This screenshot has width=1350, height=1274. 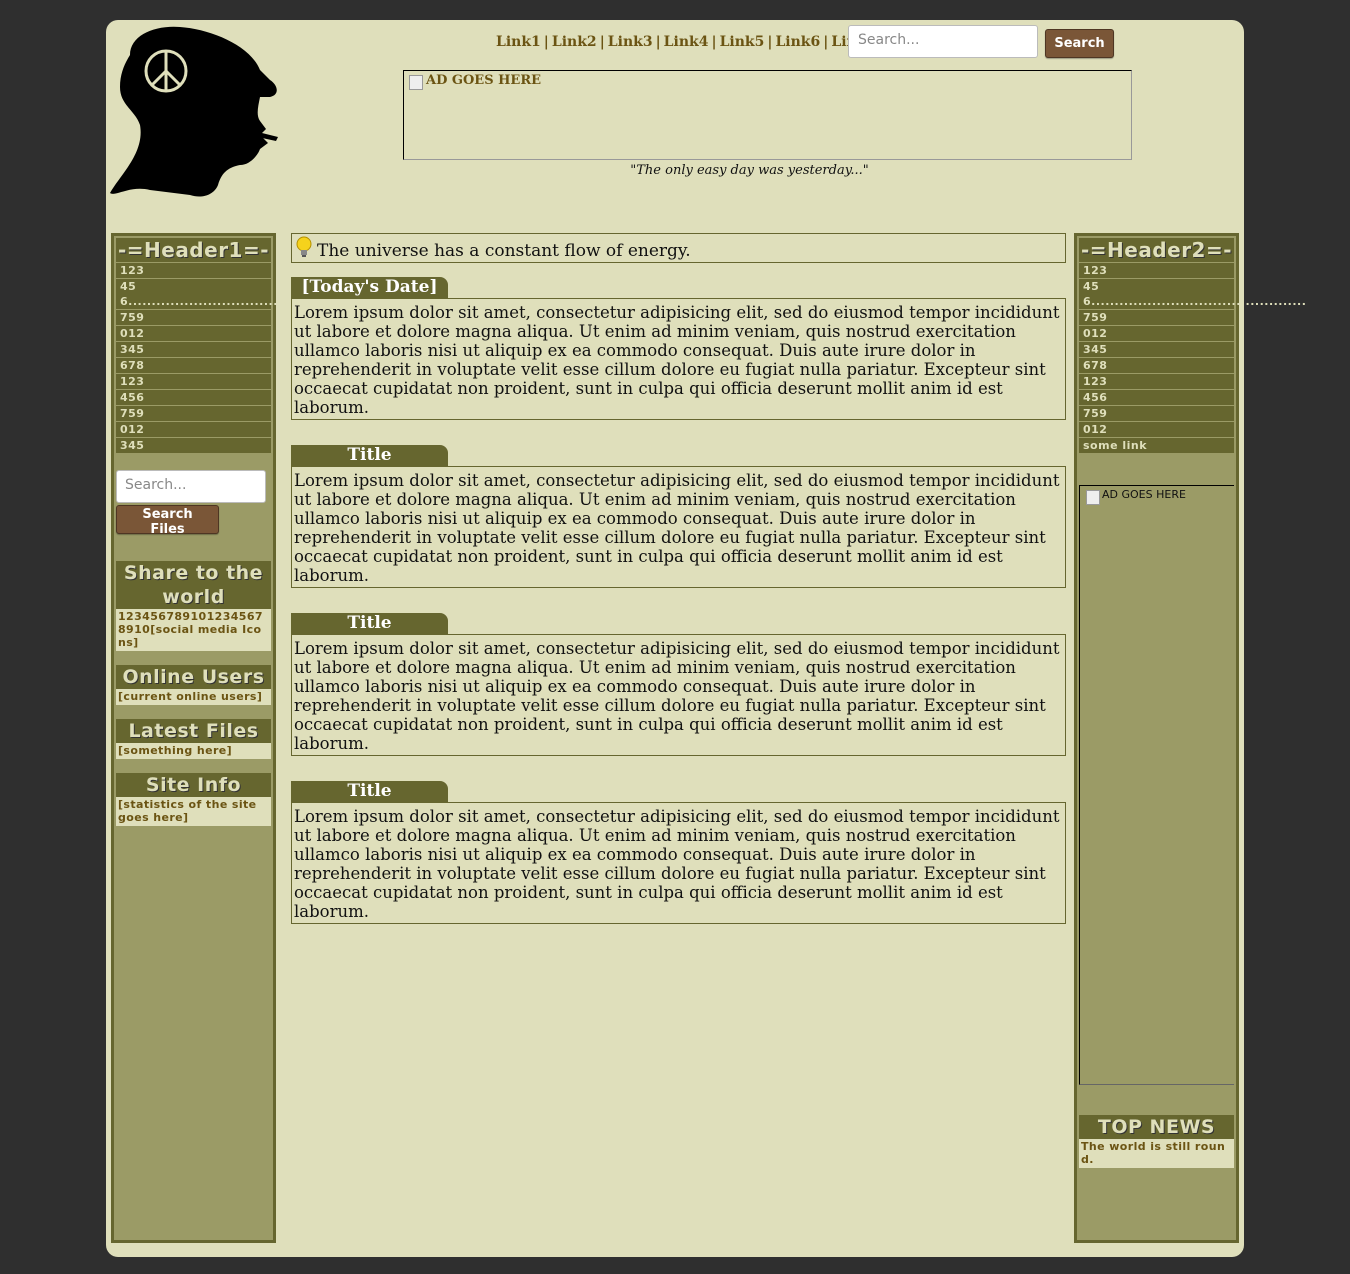 What do you see at coordinates (1156, 250) in the screenshot?
I see `right-sidebar-header: -=Header2=-` at bounding box center [1156, 250].